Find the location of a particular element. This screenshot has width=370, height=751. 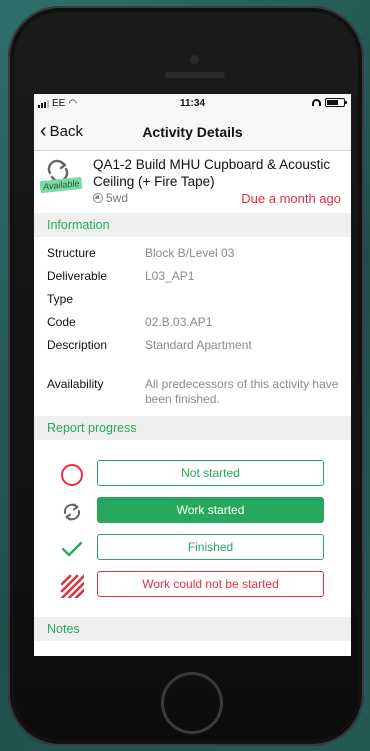

info-label: Code is located at coordinates (61, 322).